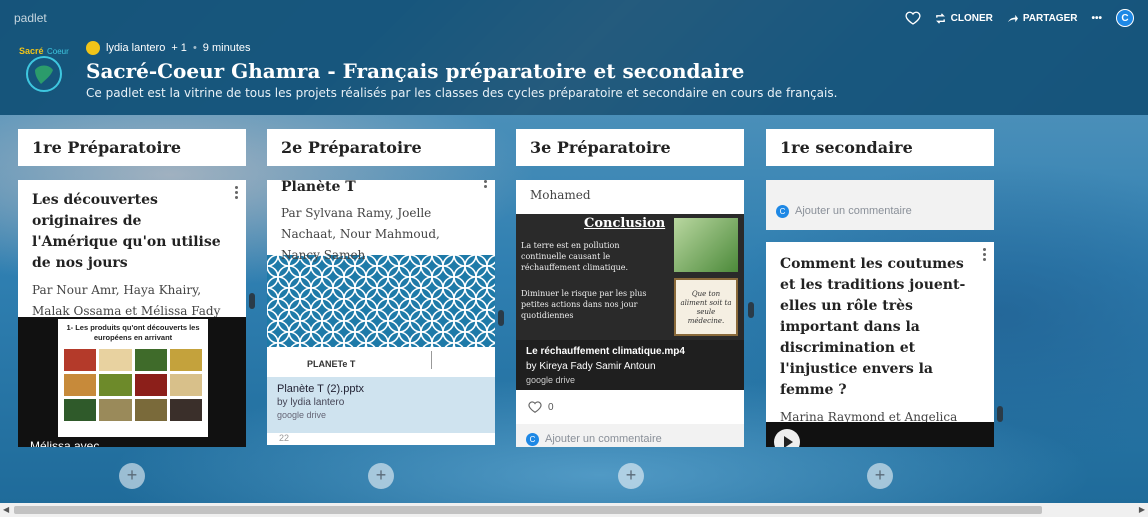 The width and height of the screenshot is (1148, 517). I want to click on post-card: Mohamed, so click(630, 197).